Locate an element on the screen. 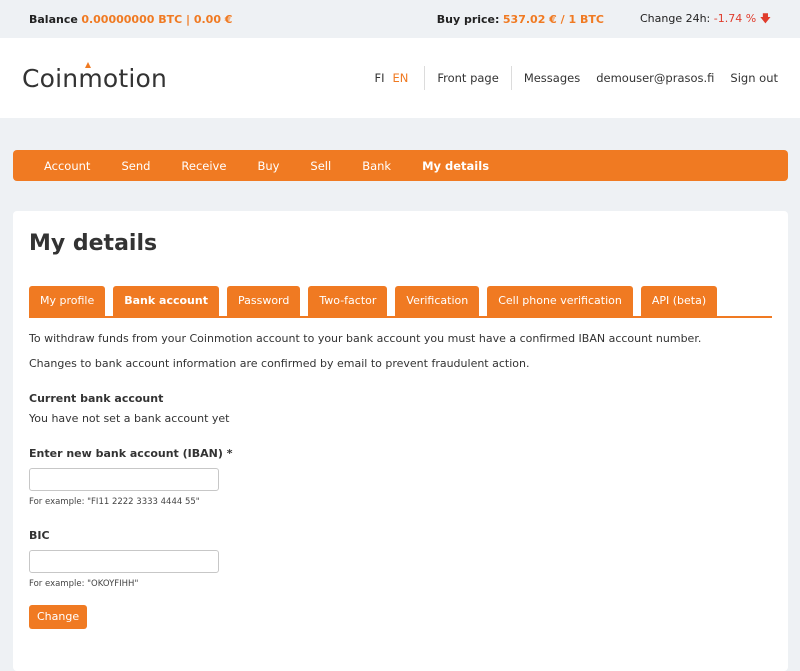  bic-hint: For example: "OKOYFIHH" is located at coordinates (84, 584).